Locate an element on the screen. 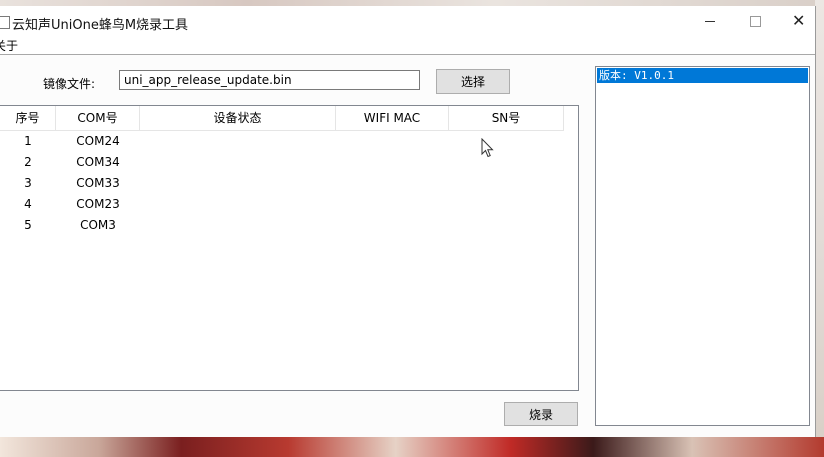 The height and width of the screenshot is (457, 824). maximize-button is located at coordinates (756, 21).